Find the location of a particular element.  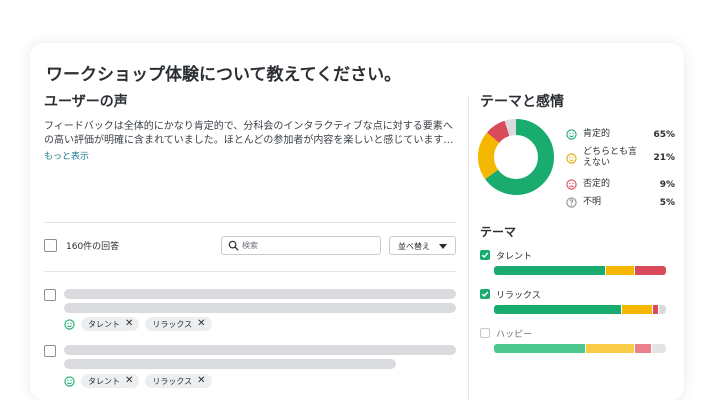

sort-label: 並べ替え is located at coordinates (414, 246).